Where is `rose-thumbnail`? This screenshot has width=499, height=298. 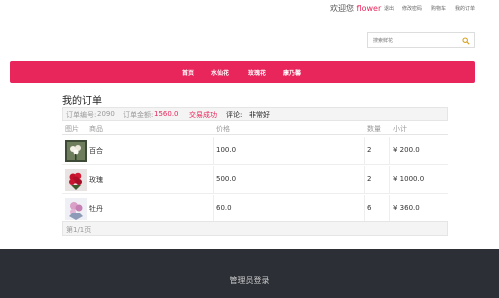 rose-thumbnail is located at coordinates (76, 180).